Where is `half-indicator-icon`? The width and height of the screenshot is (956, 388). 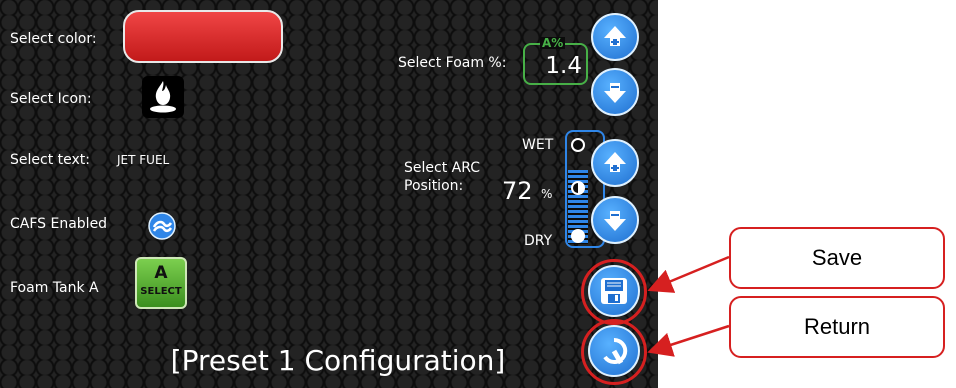 half-indicator-icon is located at coordinates (578, 188).